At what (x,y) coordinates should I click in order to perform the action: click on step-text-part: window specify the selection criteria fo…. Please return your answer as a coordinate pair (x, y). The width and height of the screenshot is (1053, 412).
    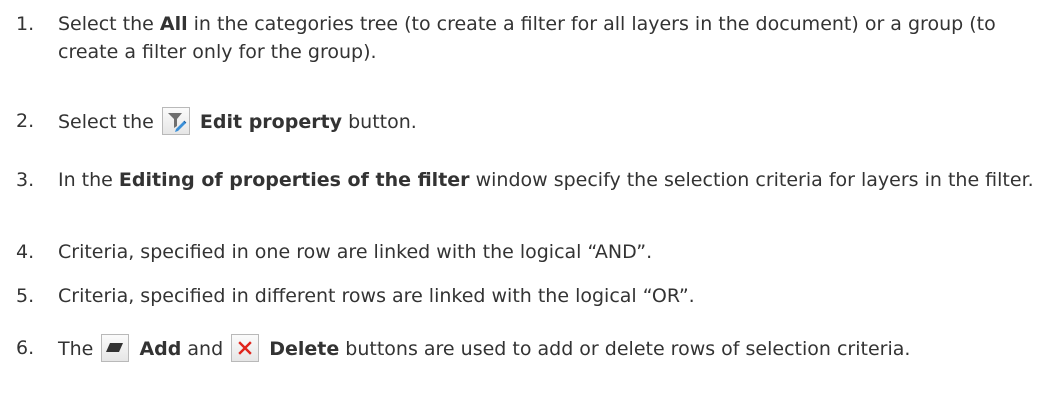
    Looking at the image, I should click on (751, 180).